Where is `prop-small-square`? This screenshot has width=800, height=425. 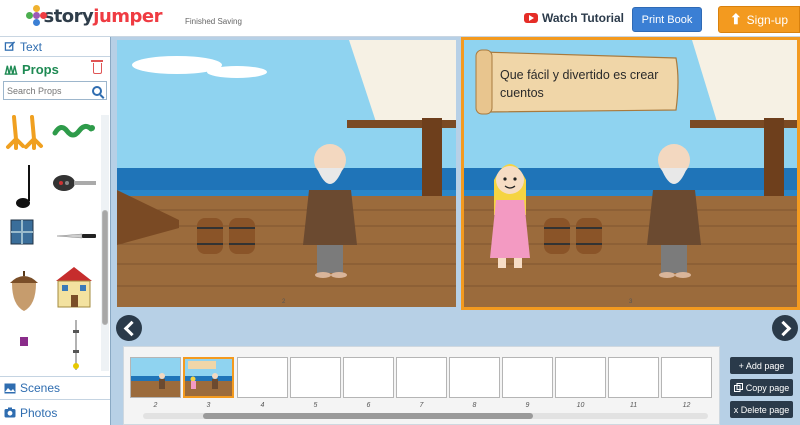 prop-small-square is located at coordinates (24, 341).